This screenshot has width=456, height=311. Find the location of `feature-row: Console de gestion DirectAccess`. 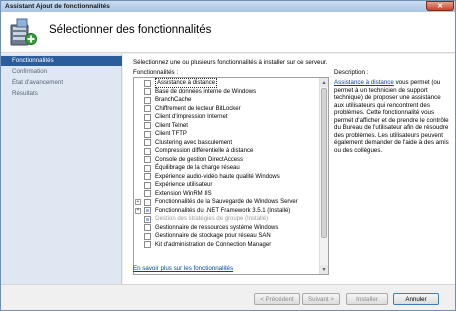

feature-row: Console de gestion DirectAccess is located at coordinates (227, 160).